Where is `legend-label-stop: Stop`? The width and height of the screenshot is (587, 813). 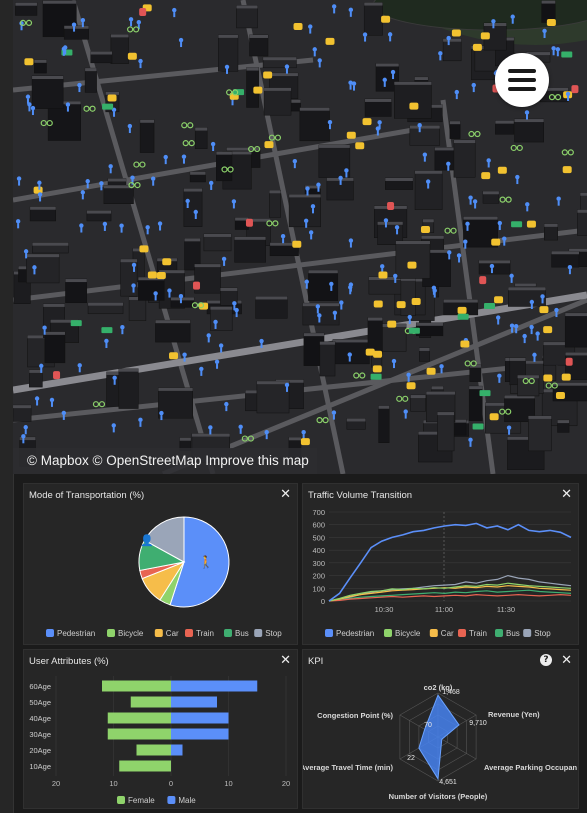 legend-label-stop: Stop is located at coordinates (542, 633).